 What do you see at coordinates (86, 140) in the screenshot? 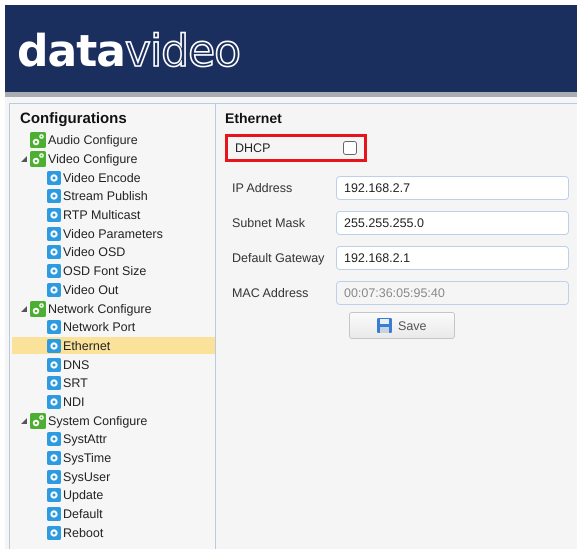
I see `tree-item: Audio Configure` at bounding box center [86, 140].